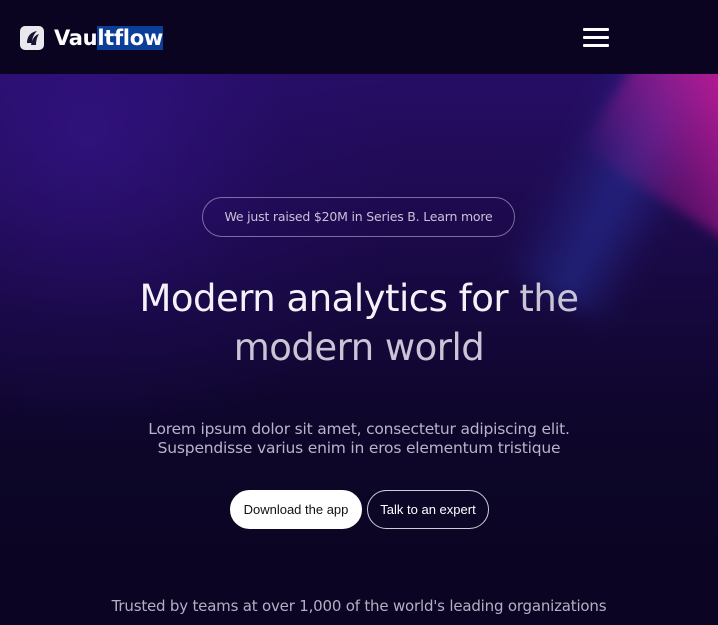 This screenshot has height=625, width=718. What do you see at coordinates (32, 38) in the screenshot?
I see `vaultflow-logo-icon` at bounding box center [32, 38].